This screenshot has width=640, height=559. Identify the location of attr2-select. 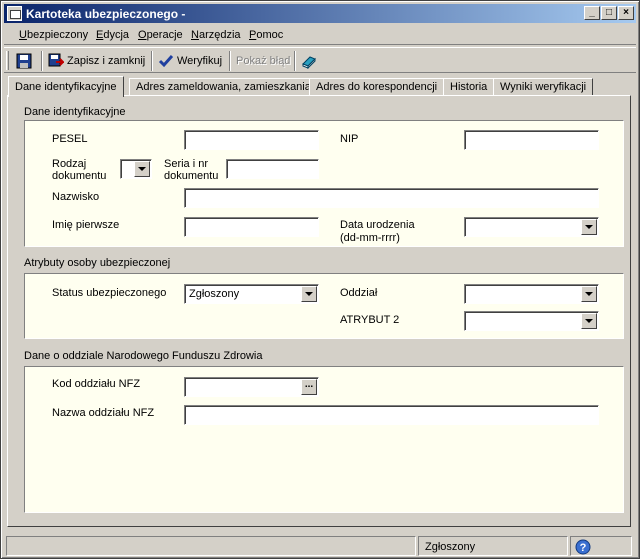
(531, 321).